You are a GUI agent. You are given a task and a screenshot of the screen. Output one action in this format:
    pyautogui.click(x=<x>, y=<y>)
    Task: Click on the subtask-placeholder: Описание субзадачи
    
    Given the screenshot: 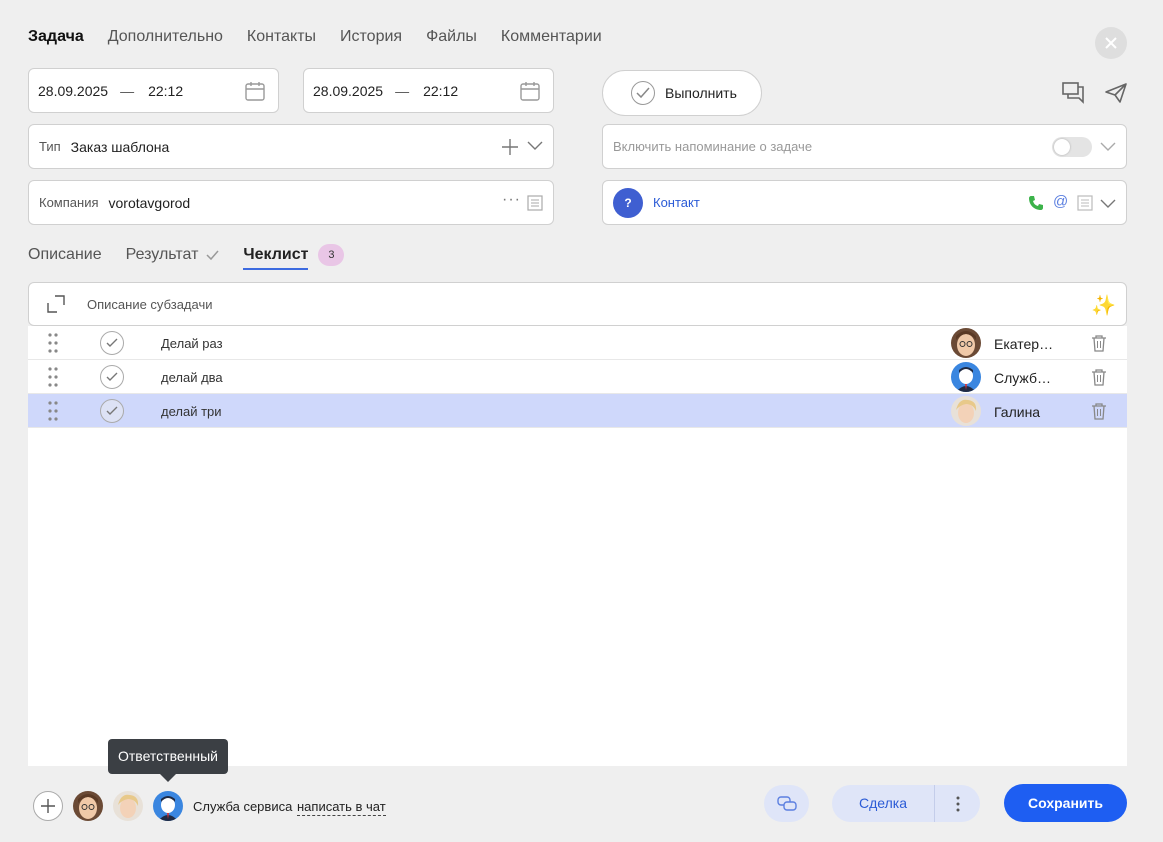 What is the action you would take?
    pyautogui.click(x=150, y=304)
    